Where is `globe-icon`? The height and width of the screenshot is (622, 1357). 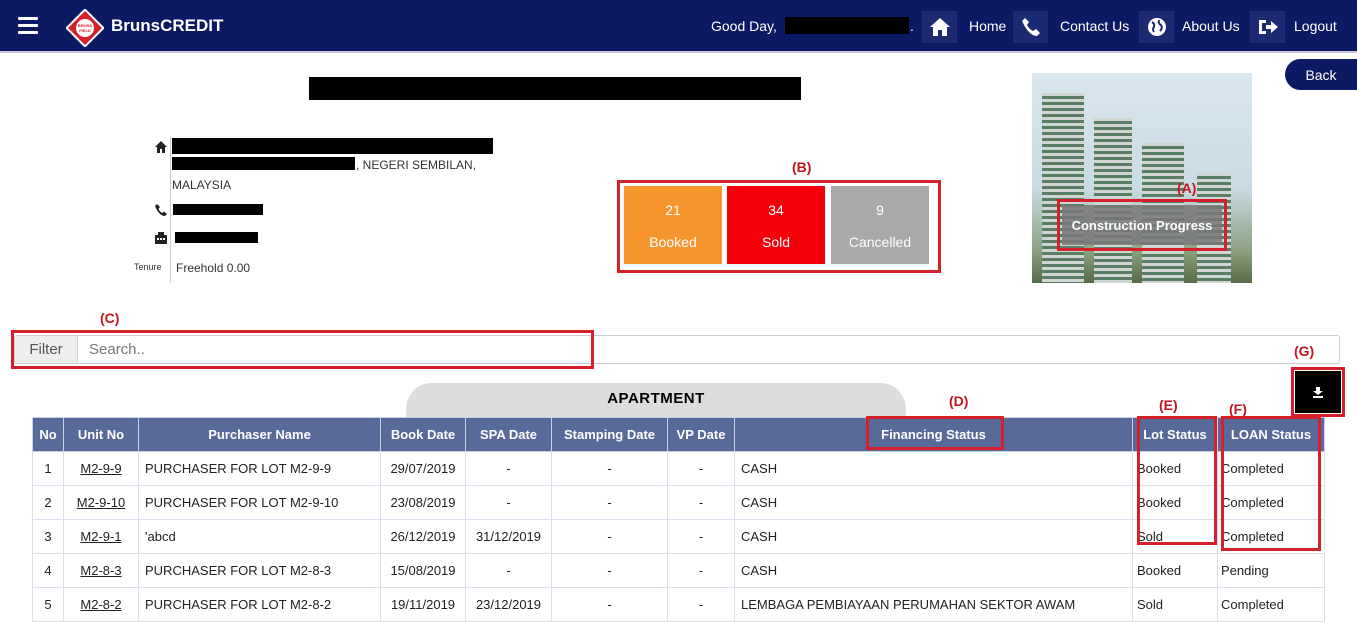
globe-icon is located at coordinates (1156, 27).